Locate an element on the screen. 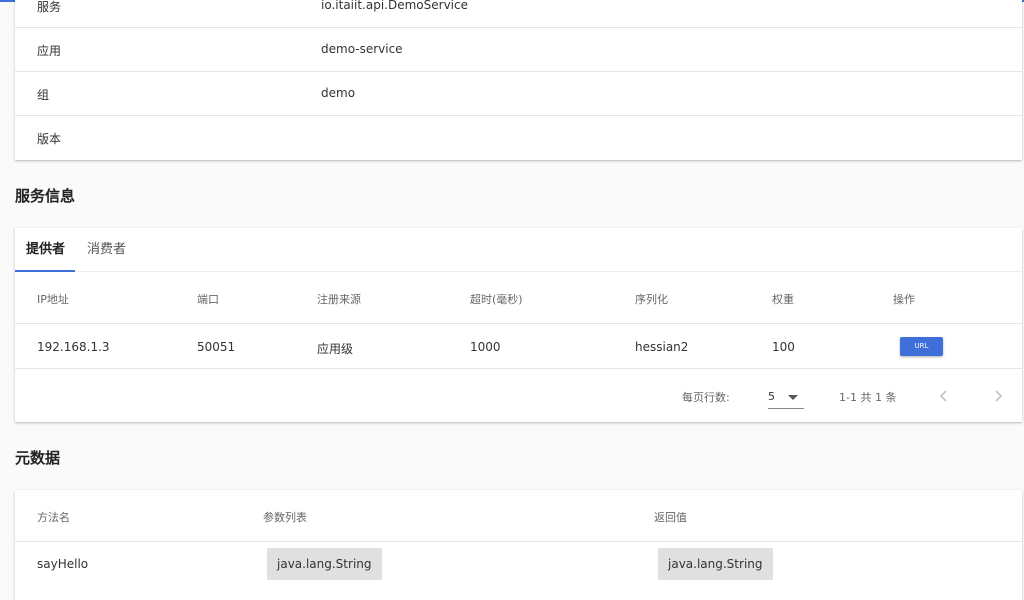 Image resolution: width=1024 pixels, height=600 pixels. column-header-source: 注册来源 is located at coordinates (339, 299).